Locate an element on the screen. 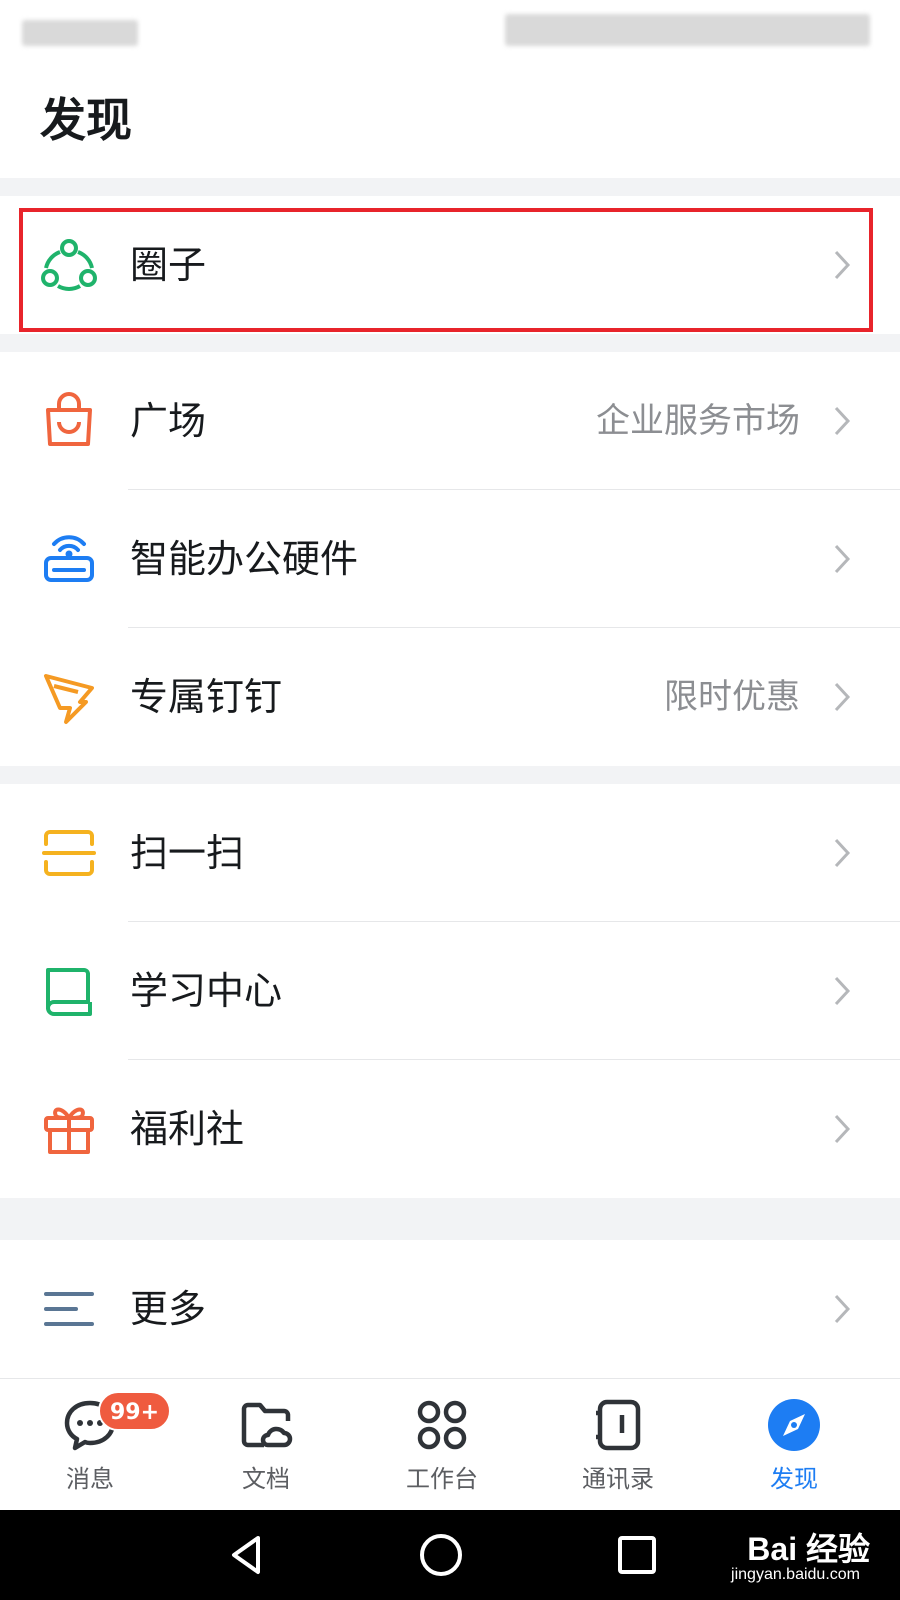 This screenshot has width=900, height=1600. item-label: 更多 is located at coordinates (168, 1309).